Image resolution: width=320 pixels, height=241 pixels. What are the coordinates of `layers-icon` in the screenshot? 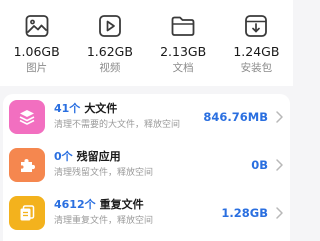 It's located at (27, 117).